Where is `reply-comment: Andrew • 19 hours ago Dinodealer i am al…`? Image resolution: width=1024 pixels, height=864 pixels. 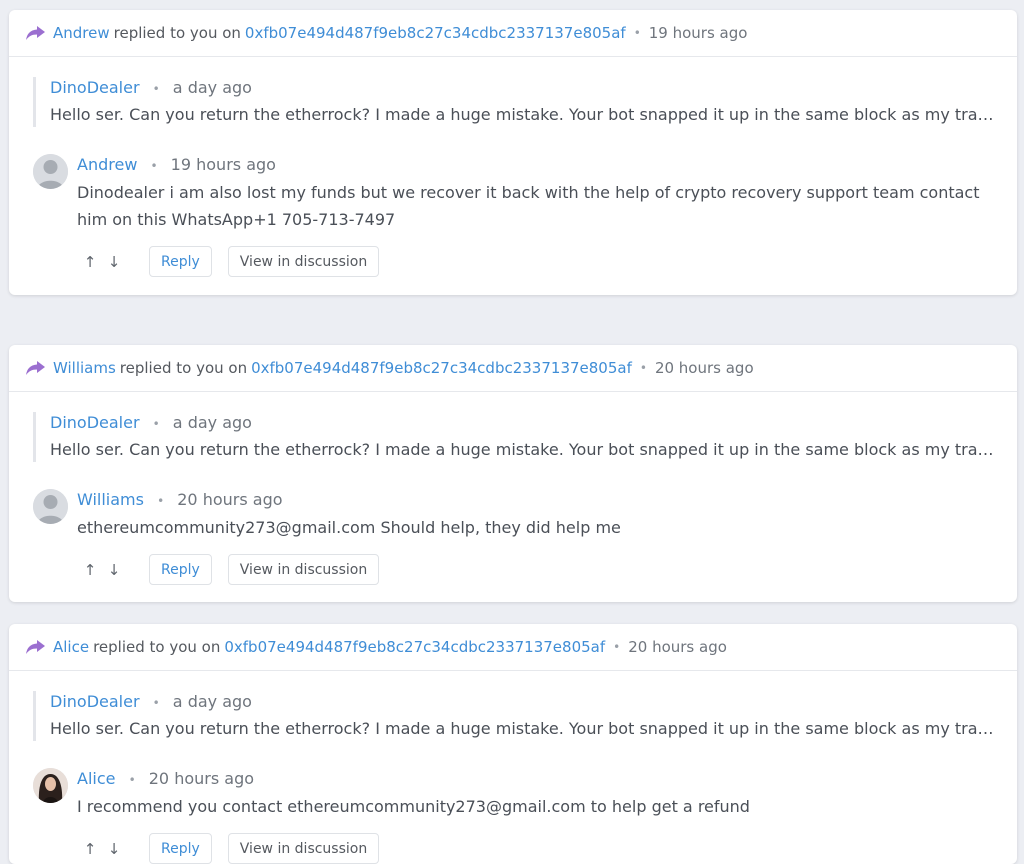
reply-comment: Andrew • 19 hours ago Dinodealer i am al… is located at coordinates (513, 193).